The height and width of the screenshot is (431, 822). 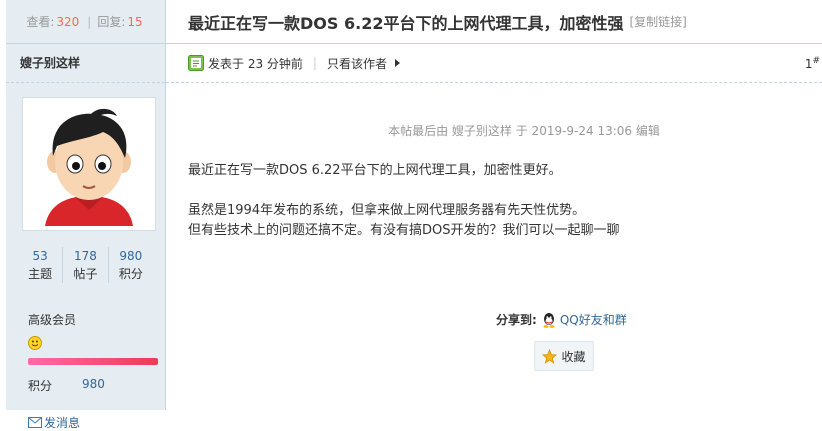 I want to click on floor-number: 1#, so click(x=812, y=63).